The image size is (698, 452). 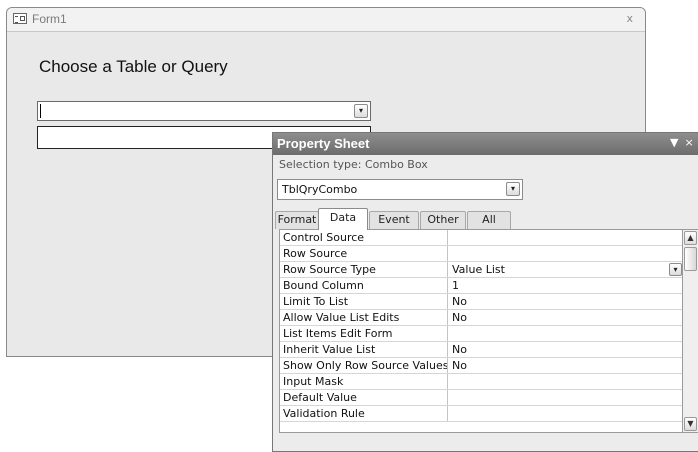 What do you see at coordinates (364, 237) in the screenshot?
I see `property-name: Control Source` at bounding box center [364, 237].